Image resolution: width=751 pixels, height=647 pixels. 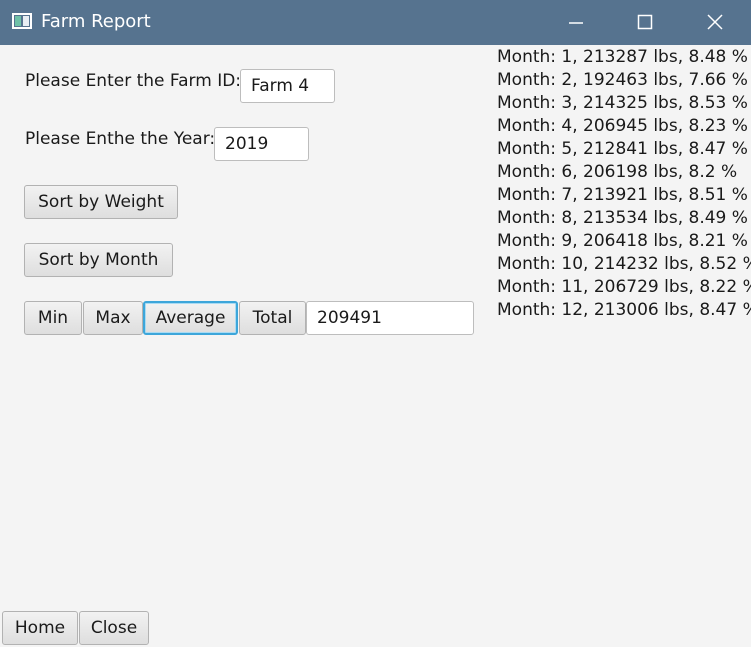 I want to click on close-button: Close, so click(x=114, y=628).